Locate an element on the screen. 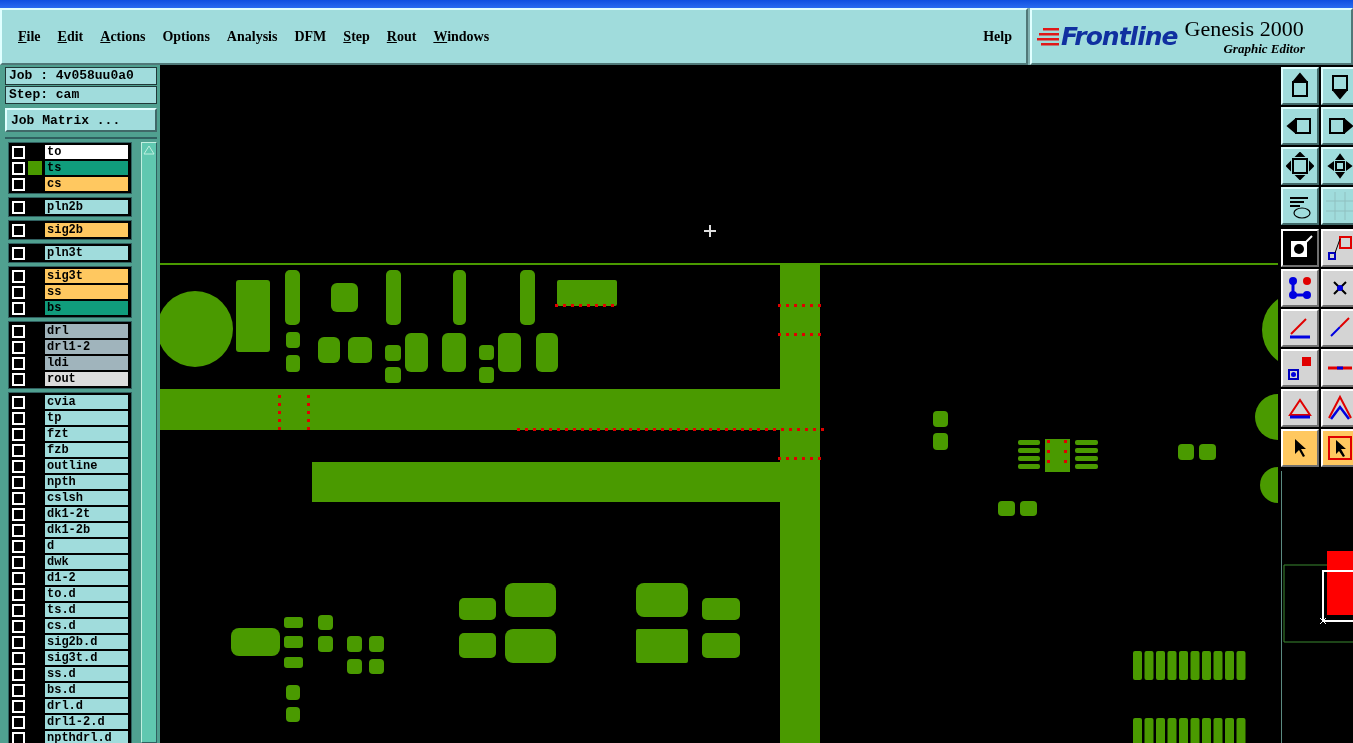 Image resolution: width=1353 pixels, height=743 pixels. layer-name: drl.d is located at coordinates (86, 706).